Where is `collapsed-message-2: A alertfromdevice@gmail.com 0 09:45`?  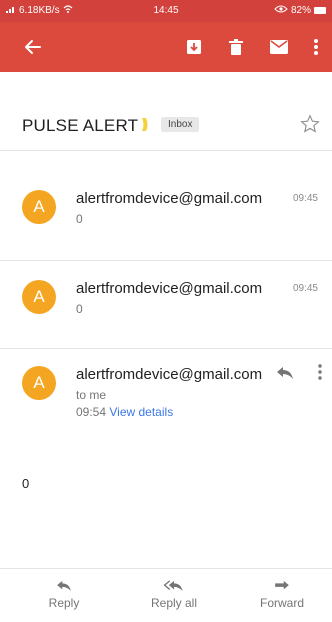 collapsed-message-2: A alertfromdevice@gmail.com 0 09:45 is located at coordinates (166, 304).